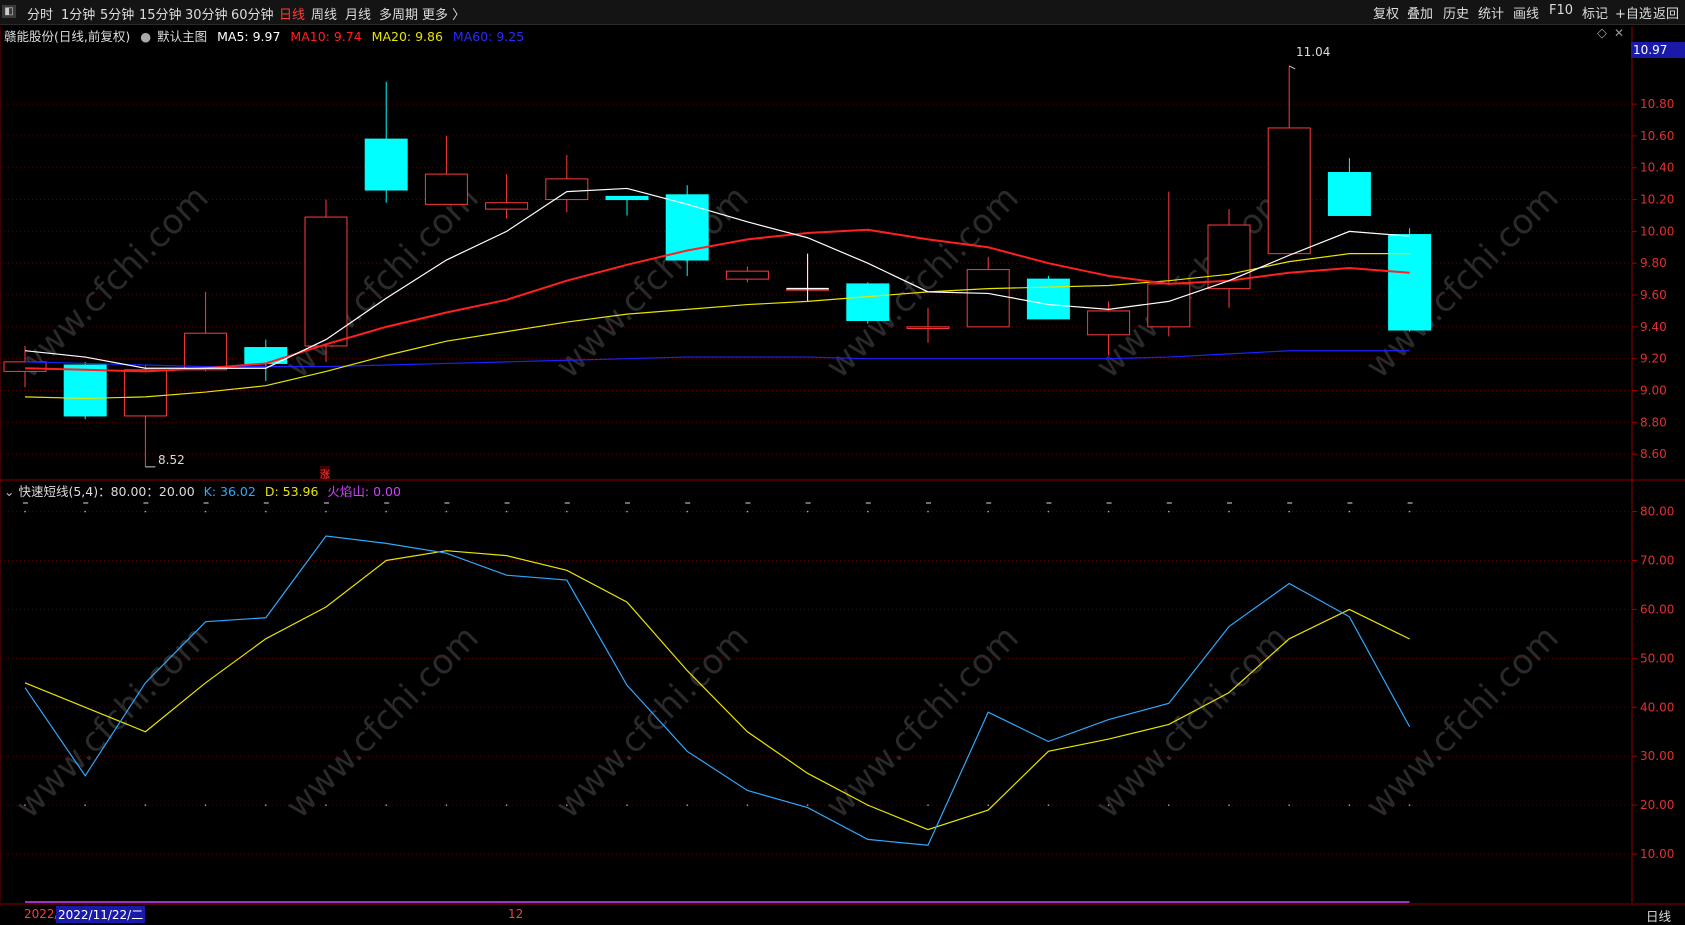  Describe the element at coordinates (1657, 854) in the screenshot. I see `kd-tick-label: 10.00` at that location.